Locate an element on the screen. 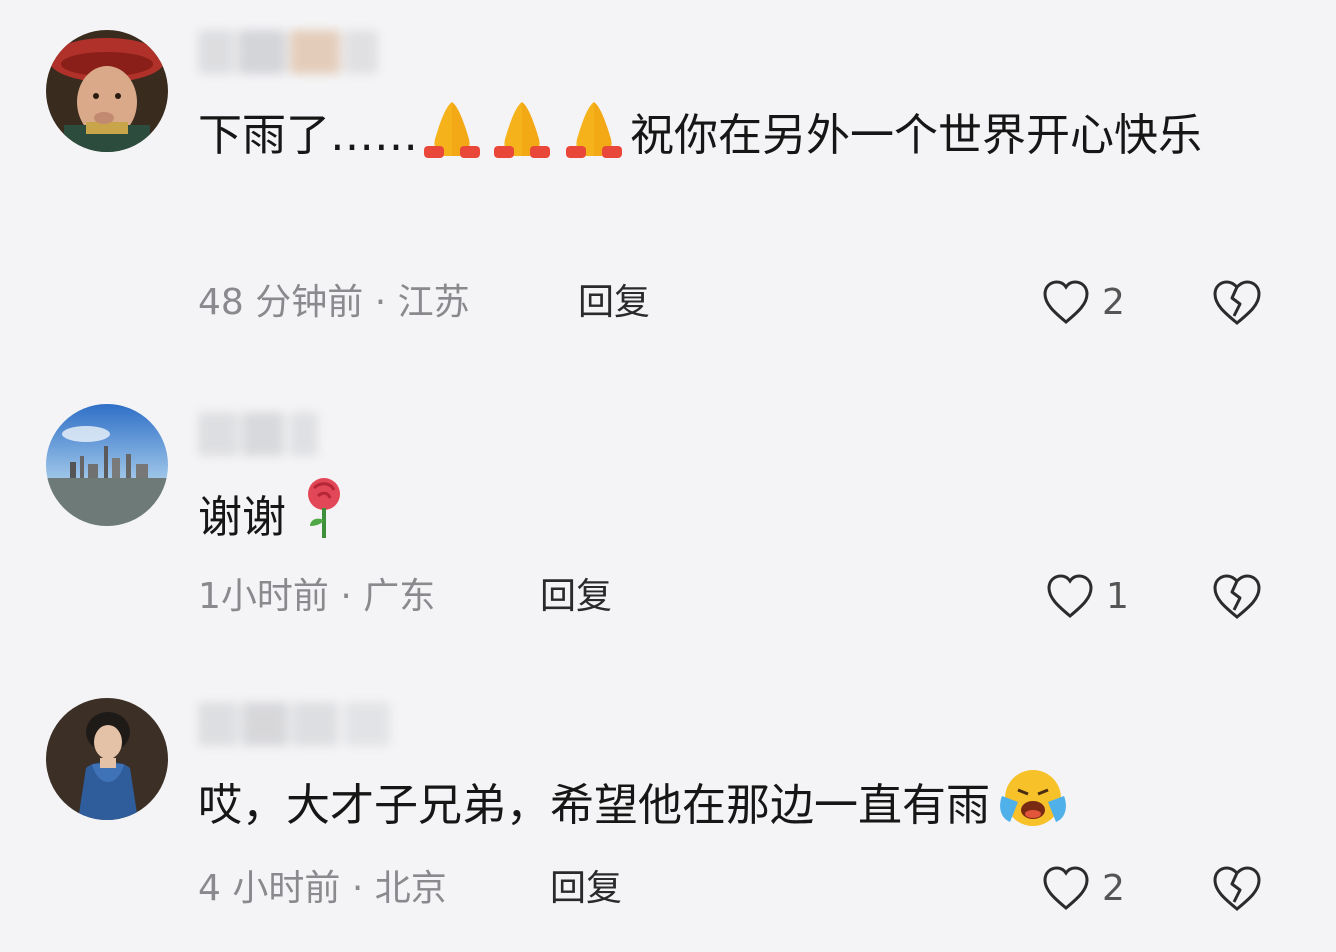 Image resolution: width=1336 pixels, height=952 pixels. comment-time: 4 小时前 is located at coordinates (269, 888).